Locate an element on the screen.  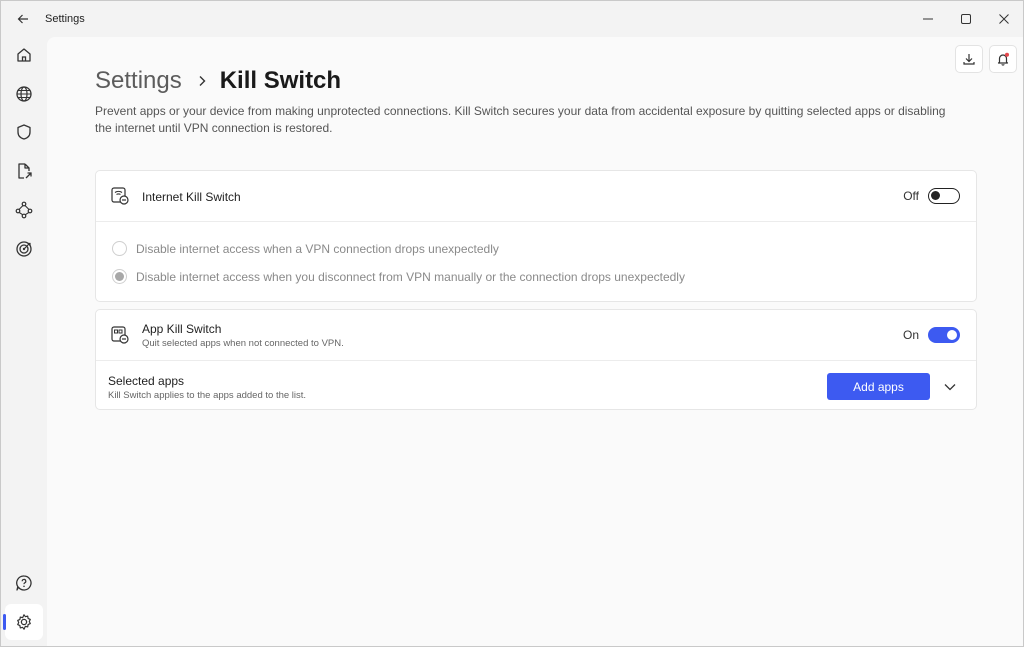
app-kill-switch-title: App Kill Switch is located at coordinates (182, 329).